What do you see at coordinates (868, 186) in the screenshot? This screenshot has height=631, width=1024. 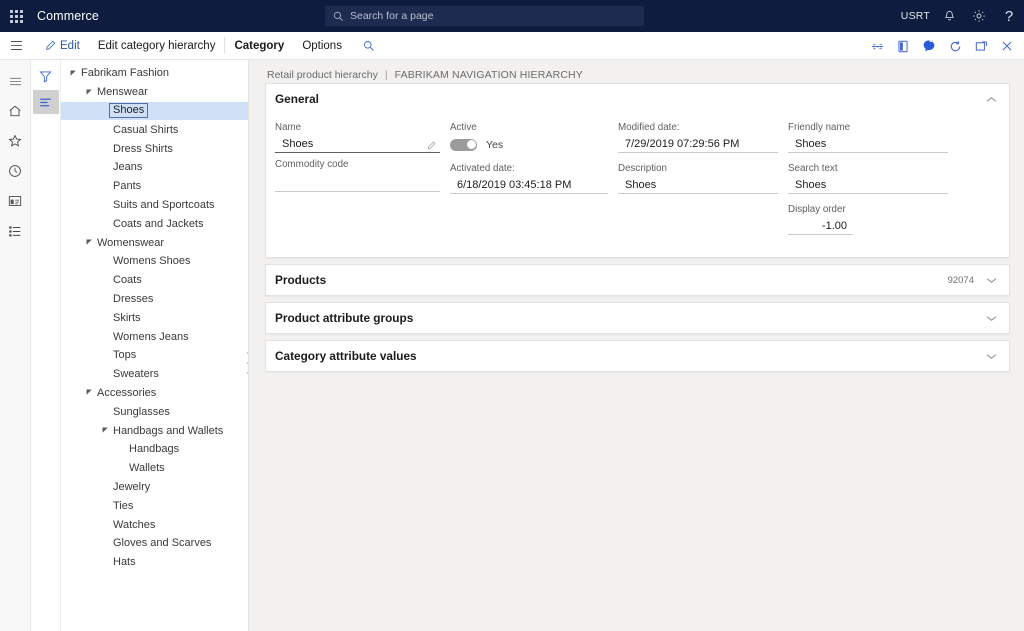 I see `field-search-text-value: Shoes` at bounding box center [868, 186].